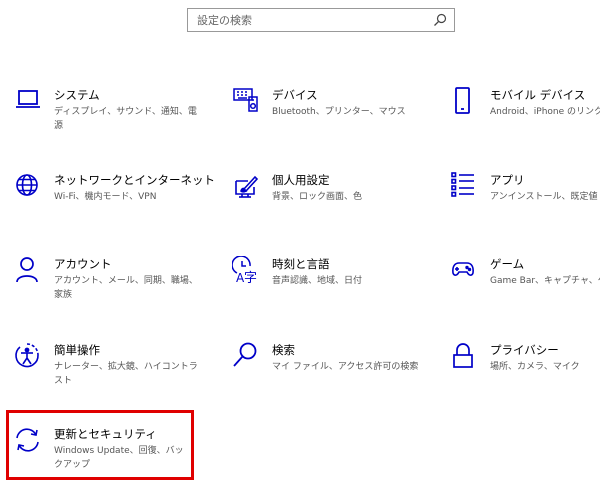 The width and height of the screenshot is (600, 498). I want to click on tile-gaming: ゲーム Game Bar、キャプチャ、ゲー, so click(525, 292).